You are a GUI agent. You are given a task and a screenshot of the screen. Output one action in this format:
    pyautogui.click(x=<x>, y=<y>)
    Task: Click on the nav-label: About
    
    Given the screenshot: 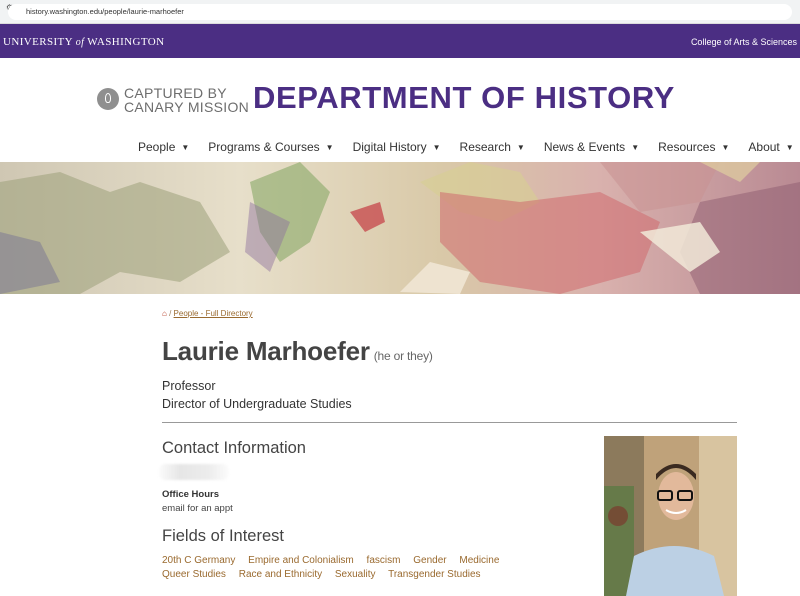 What is the action you would take?
    pyautogui.click(x=764, y=147)
    